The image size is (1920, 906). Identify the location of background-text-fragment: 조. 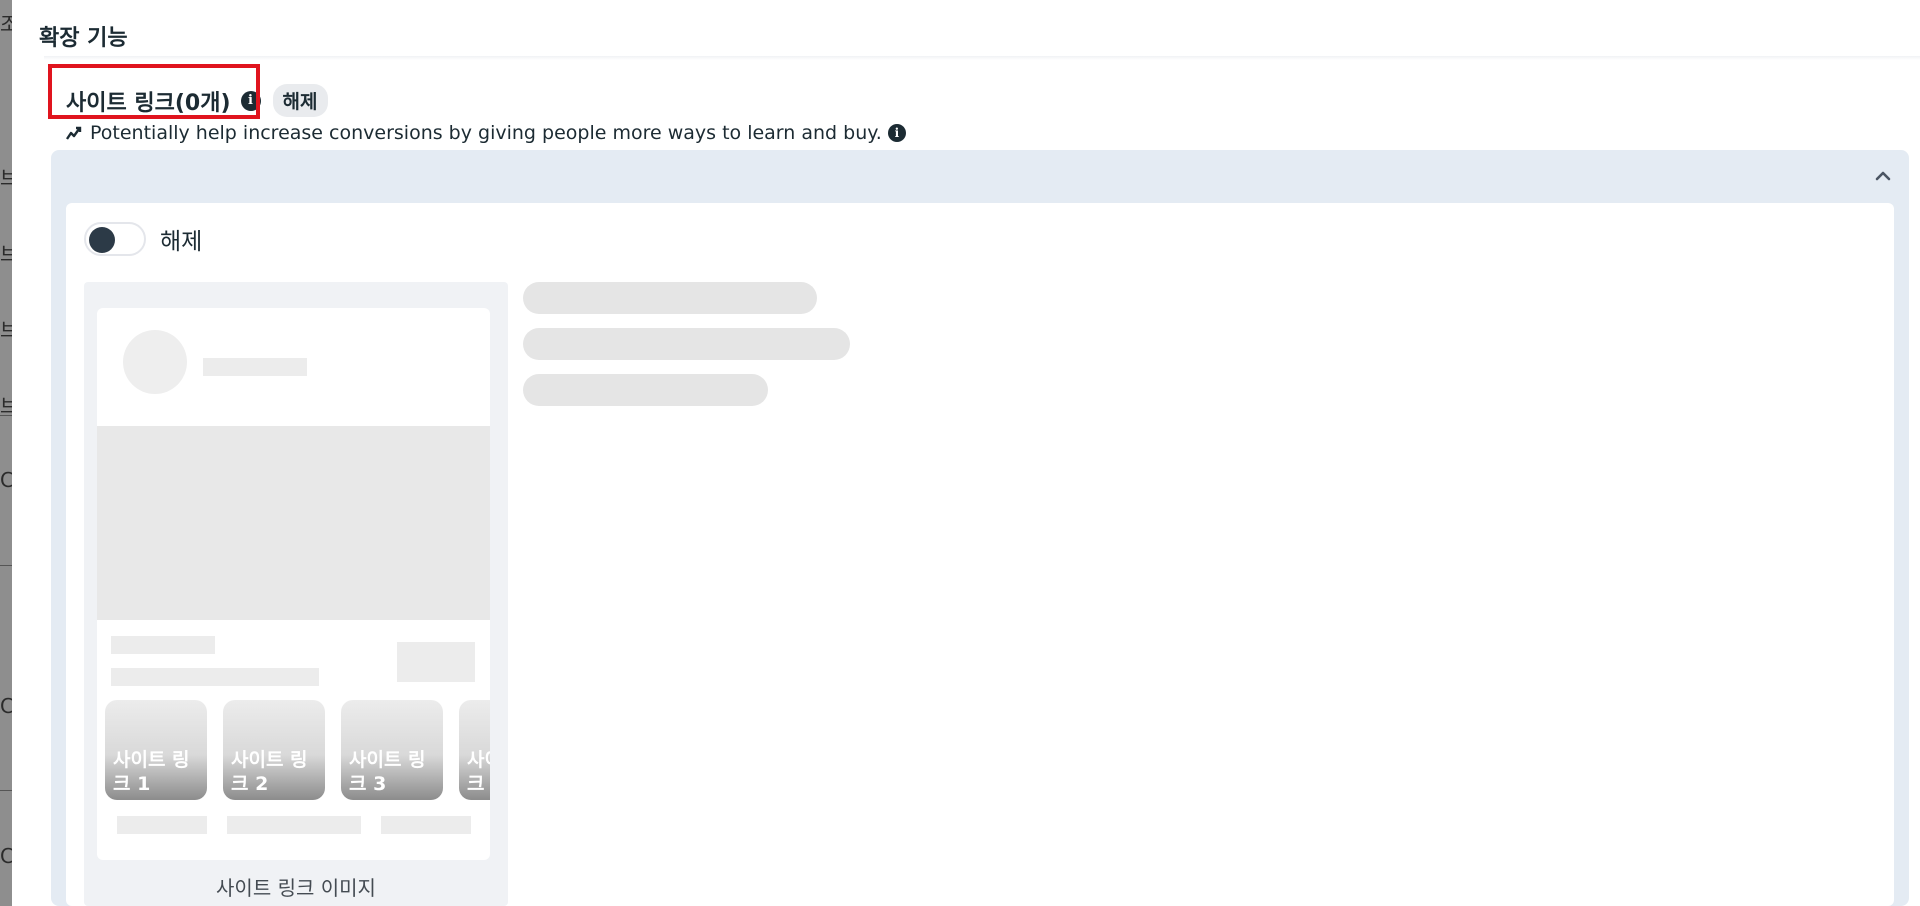
(6, 24).